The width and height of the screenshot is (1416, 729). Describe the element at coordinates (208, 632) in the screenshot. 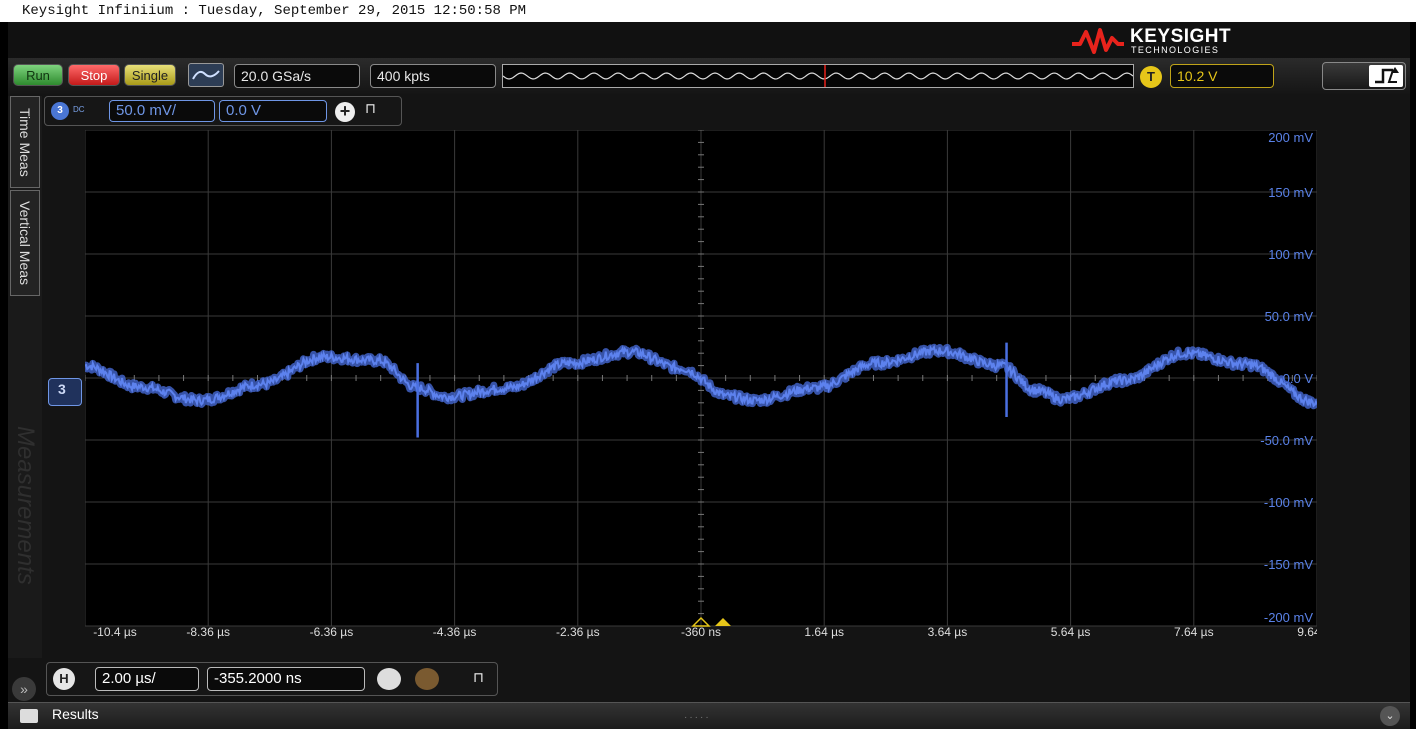

I see `x-tick-label: -8.36 µs` at that location.